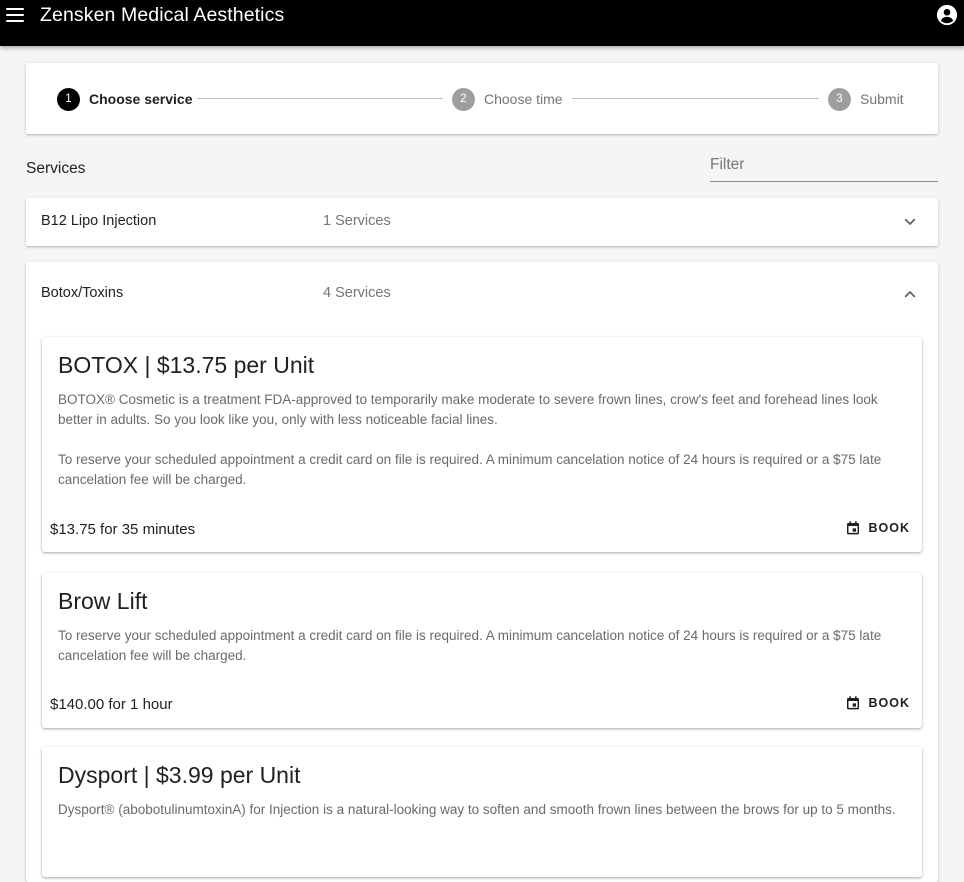 This screenshot has width=964, height=882. Describe the element at coordinates (123, 529) in the screenshot. I see `service-price: $13.75 for 35 minutes` at that location.